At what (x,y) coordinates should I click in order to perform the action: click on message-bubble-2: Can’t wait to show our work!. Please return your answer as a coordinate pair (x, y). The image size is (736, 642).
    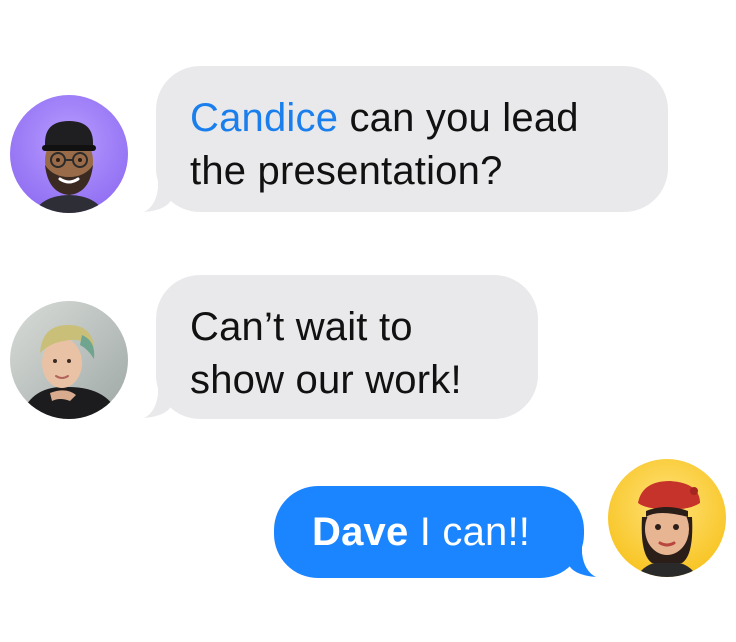
    Looking at the image, I should click on (347, 347).